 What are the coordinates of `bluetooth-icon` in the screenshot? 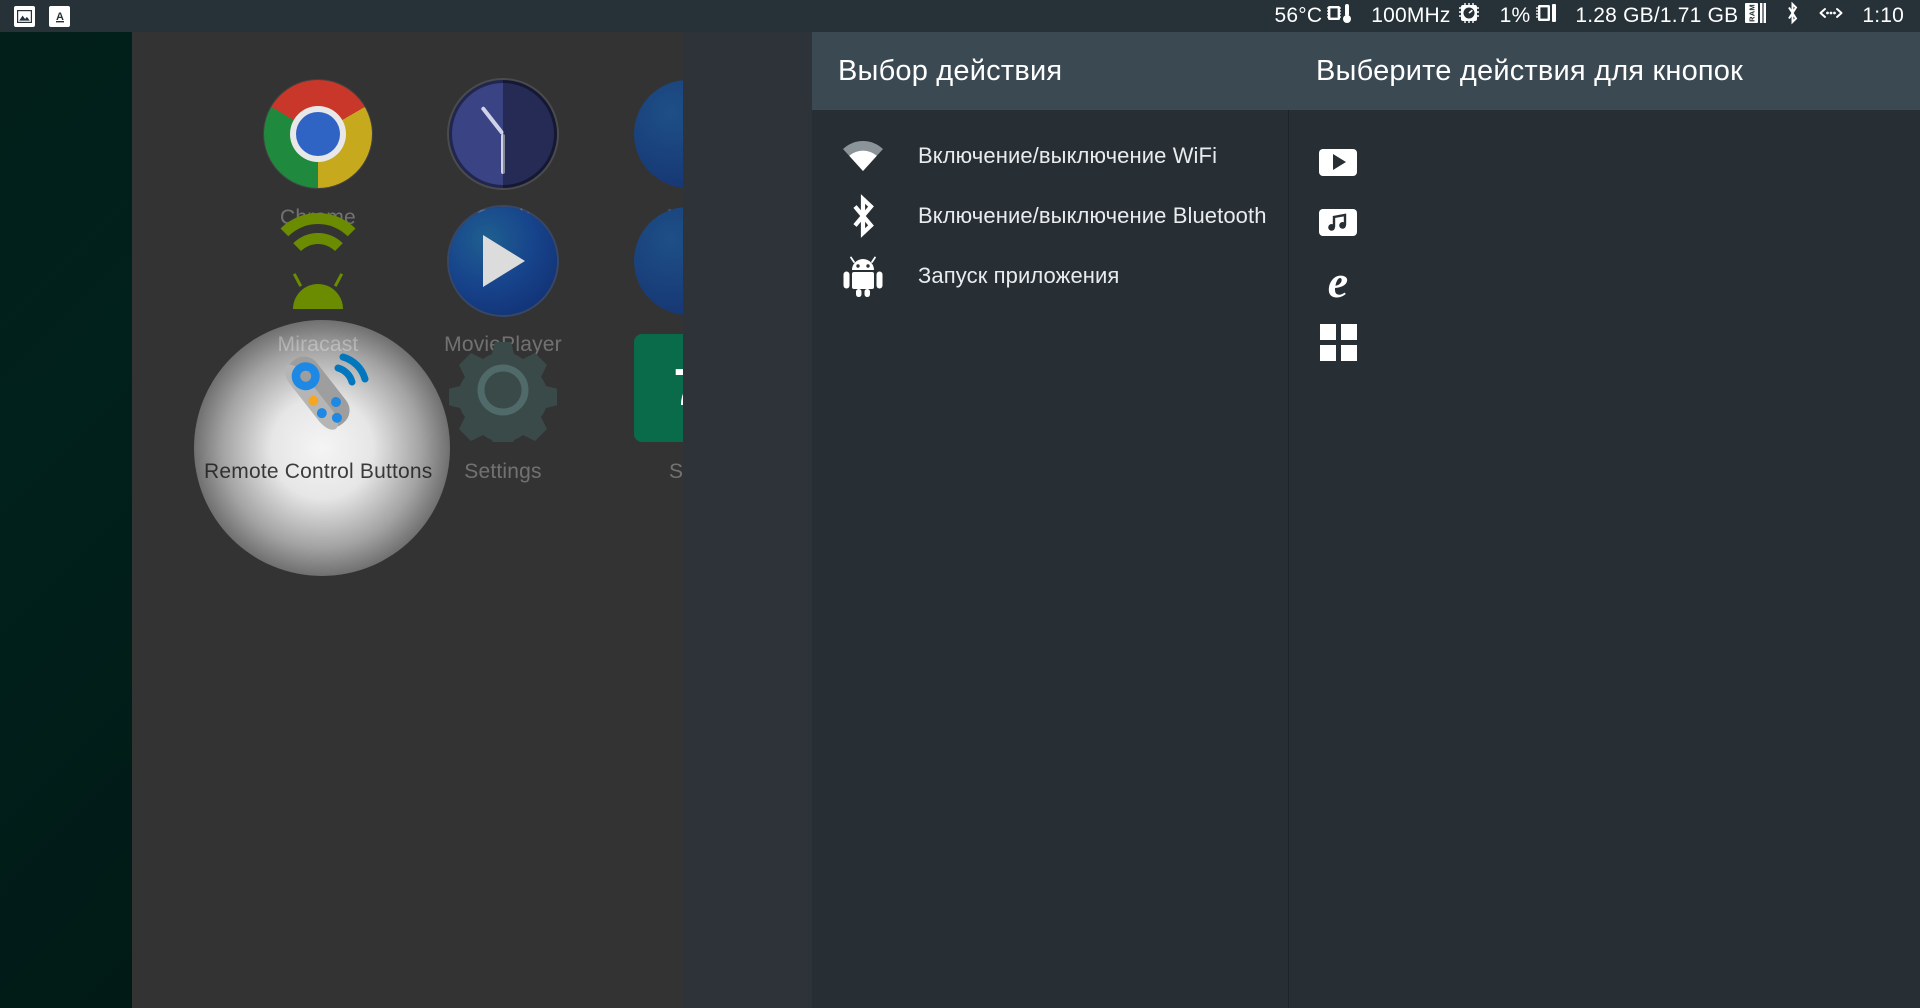 It's located at (863, 216).